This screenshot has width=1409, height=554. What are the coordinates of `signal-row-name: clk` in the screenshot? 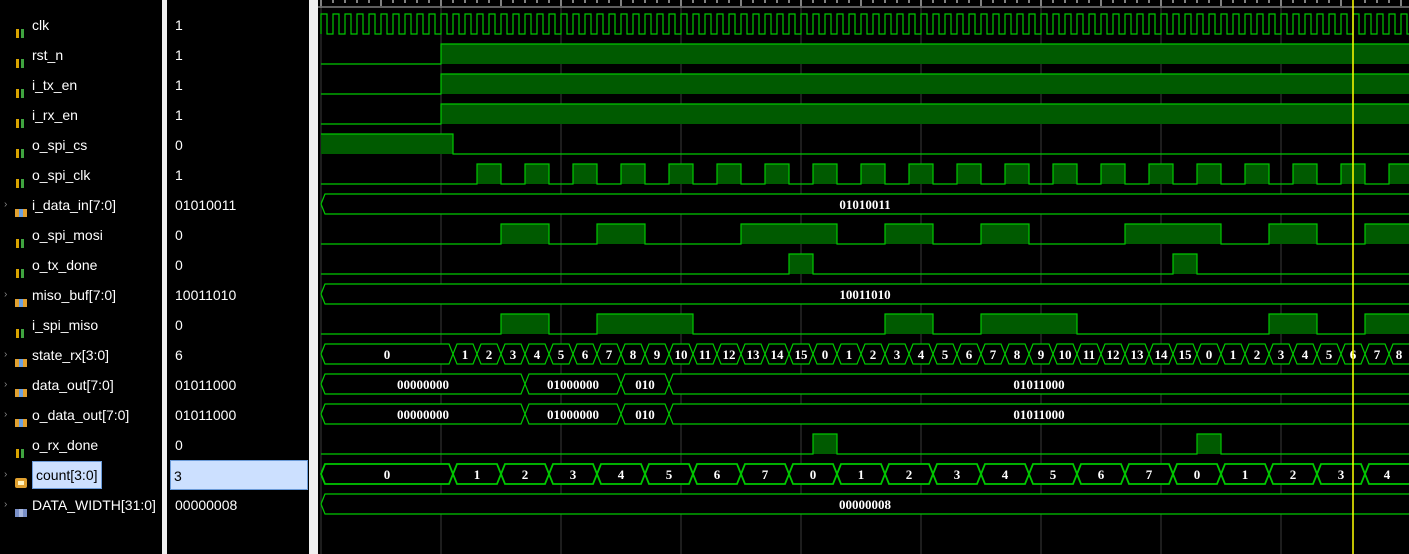 It's located at (81, 25).